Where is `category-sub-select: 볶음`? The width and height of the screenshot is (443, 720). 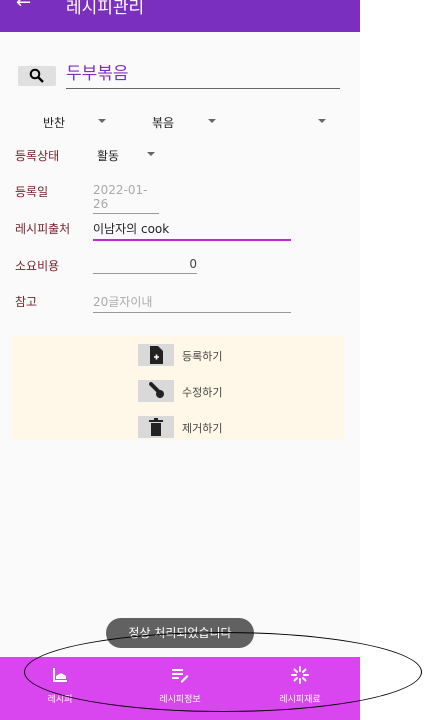 category-sub-select: 볶음 is located at coordinates (163, 122).